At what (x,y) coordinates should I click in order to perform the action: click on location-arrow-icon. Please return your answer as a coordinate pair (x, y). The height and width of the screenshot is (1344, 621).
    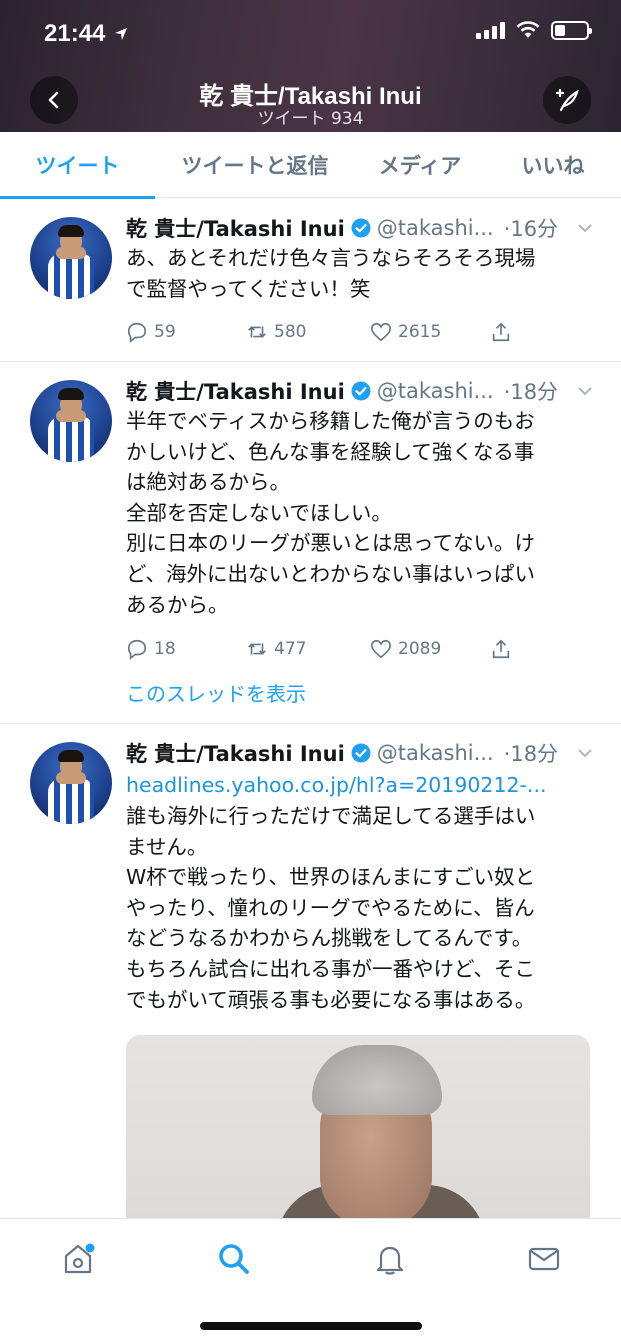
    Looking at the image, I should click on (121, 34).